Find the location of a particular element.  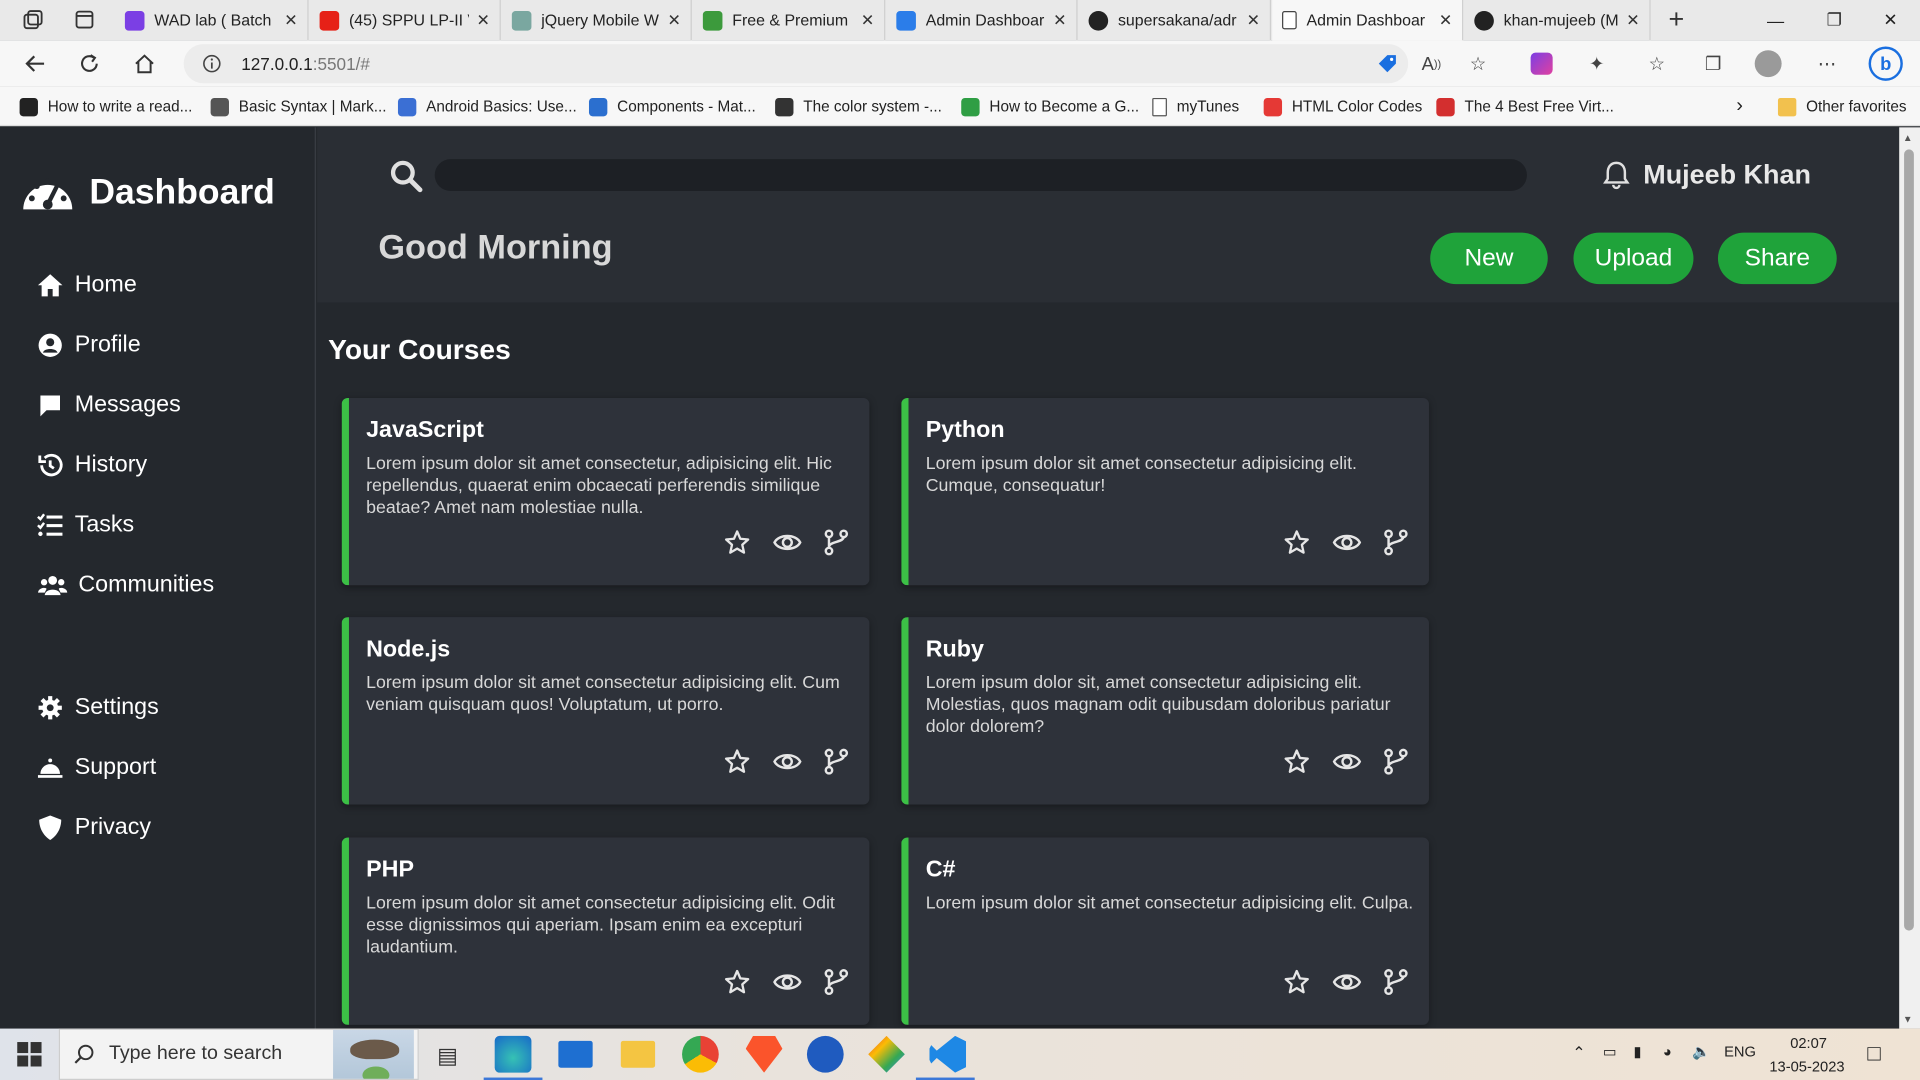

refresh-icon is located at coordinates (89, 63).